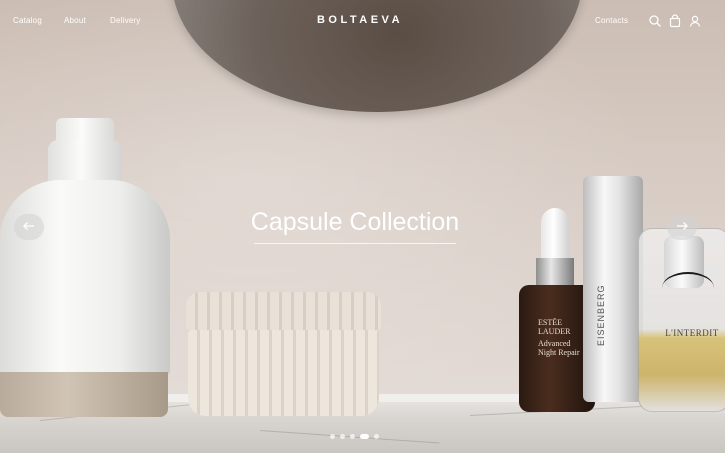 Image resolution: width=725 pixels, height=453 pixels. What do you see at coordinates (611, 20) in the screenshot?
I see `nav-link-contacts: Contacts` at bounding box center [611, 20].